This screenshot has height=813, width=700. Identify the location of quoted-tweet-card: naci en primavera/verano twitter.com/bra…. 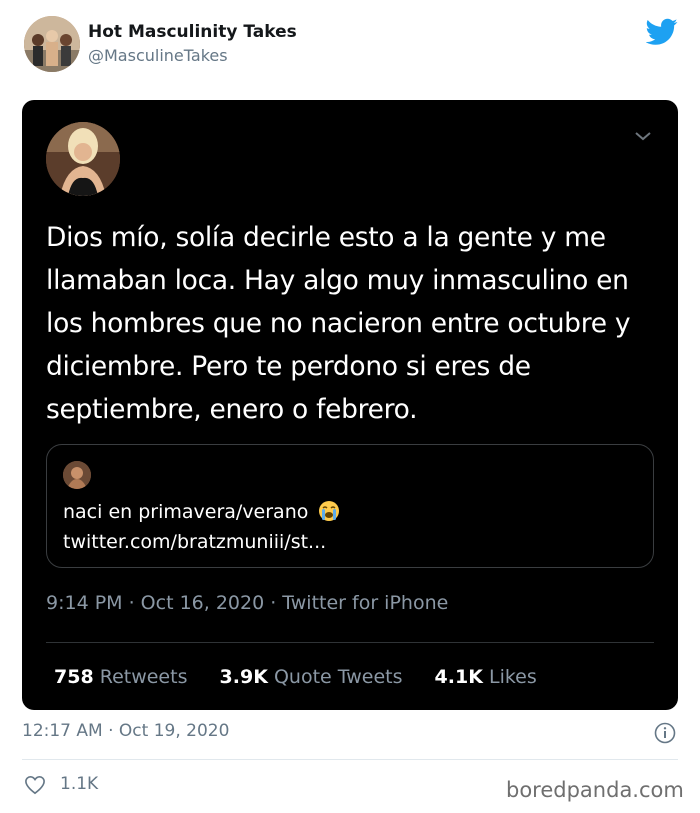
(350, 506).